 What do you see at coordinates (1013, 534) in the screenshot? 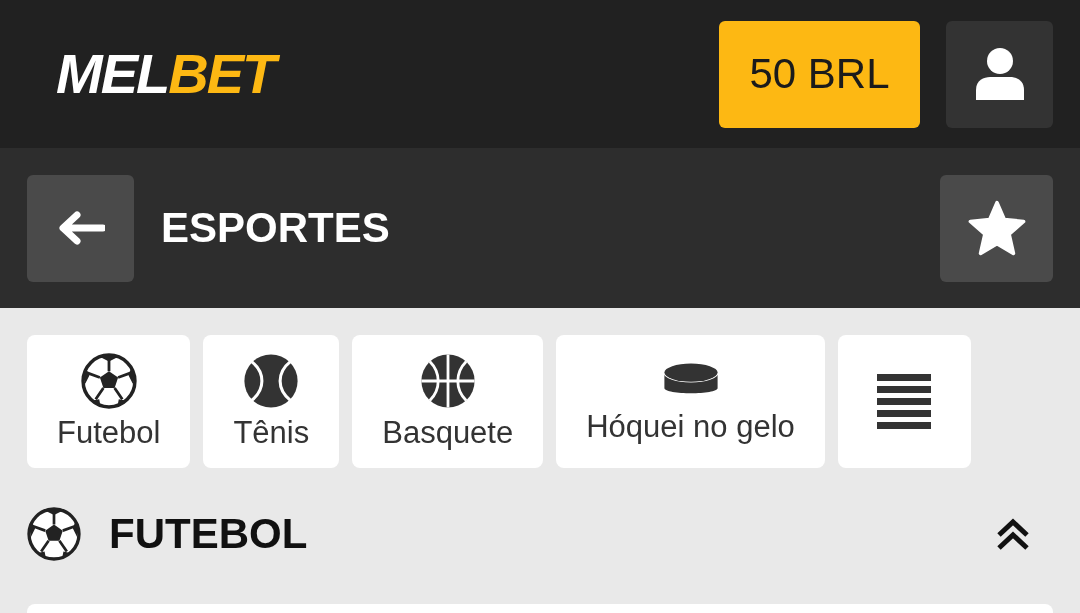
I see `collapse-icon` at bounding box center [1013, 534].